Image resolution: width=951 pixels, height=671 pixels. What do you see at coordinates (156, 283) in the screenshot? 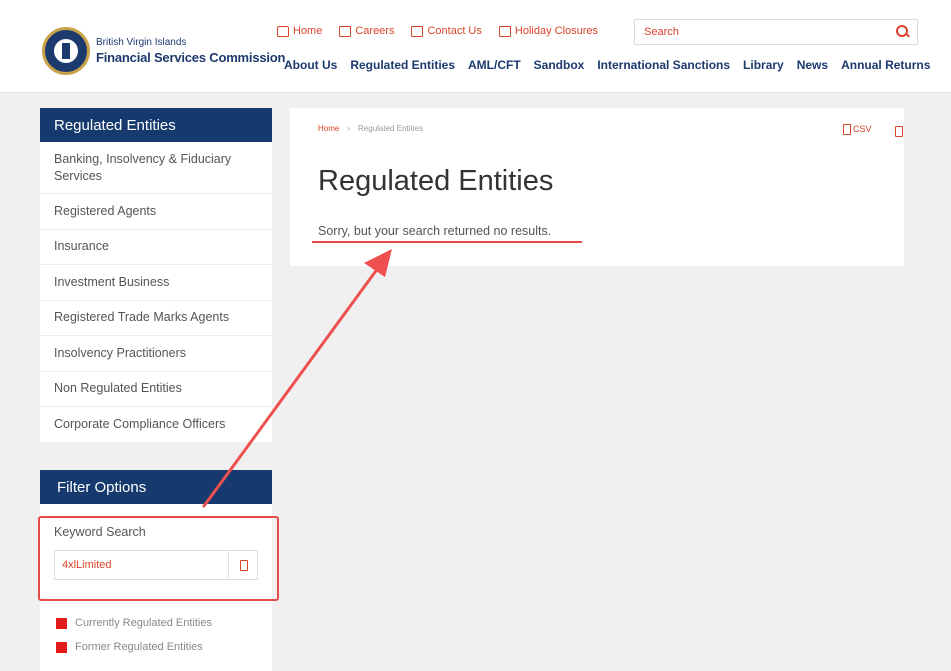
I see `sidebar-item-investment-business: Investment Business` at bounding box center [156, 283].